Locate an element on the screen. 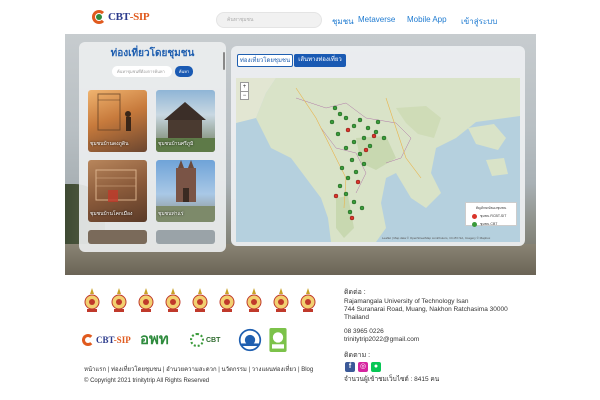 The image size is (600, 400). logo-mark-icon is located at coordinates (99, 17).